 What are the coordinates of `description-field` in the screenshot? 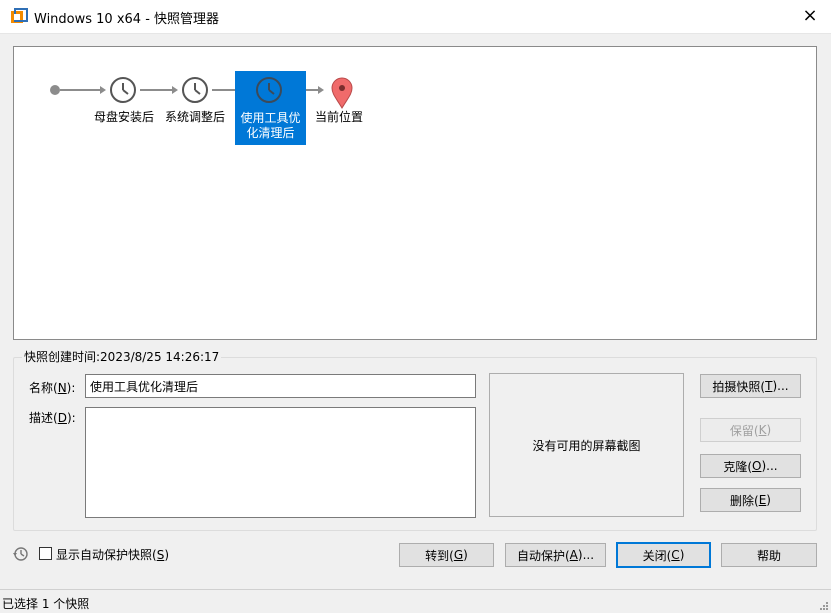 It's located at (280, 462).